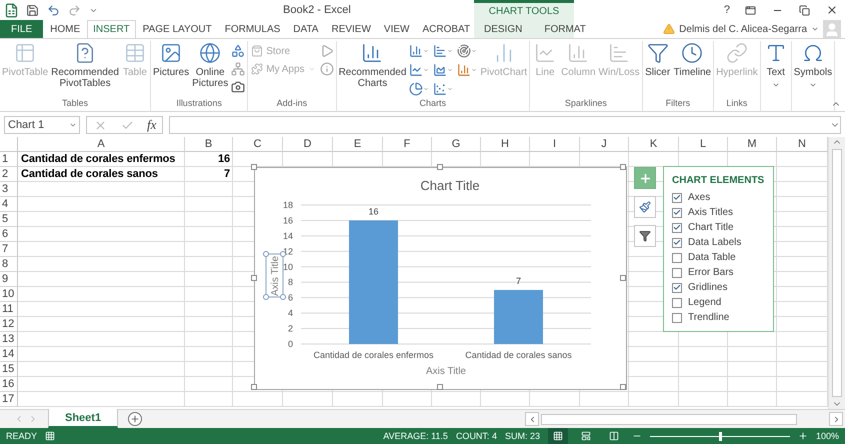 The image size is (845, 444). I want to click on row-header: 14, so click(9, 354).